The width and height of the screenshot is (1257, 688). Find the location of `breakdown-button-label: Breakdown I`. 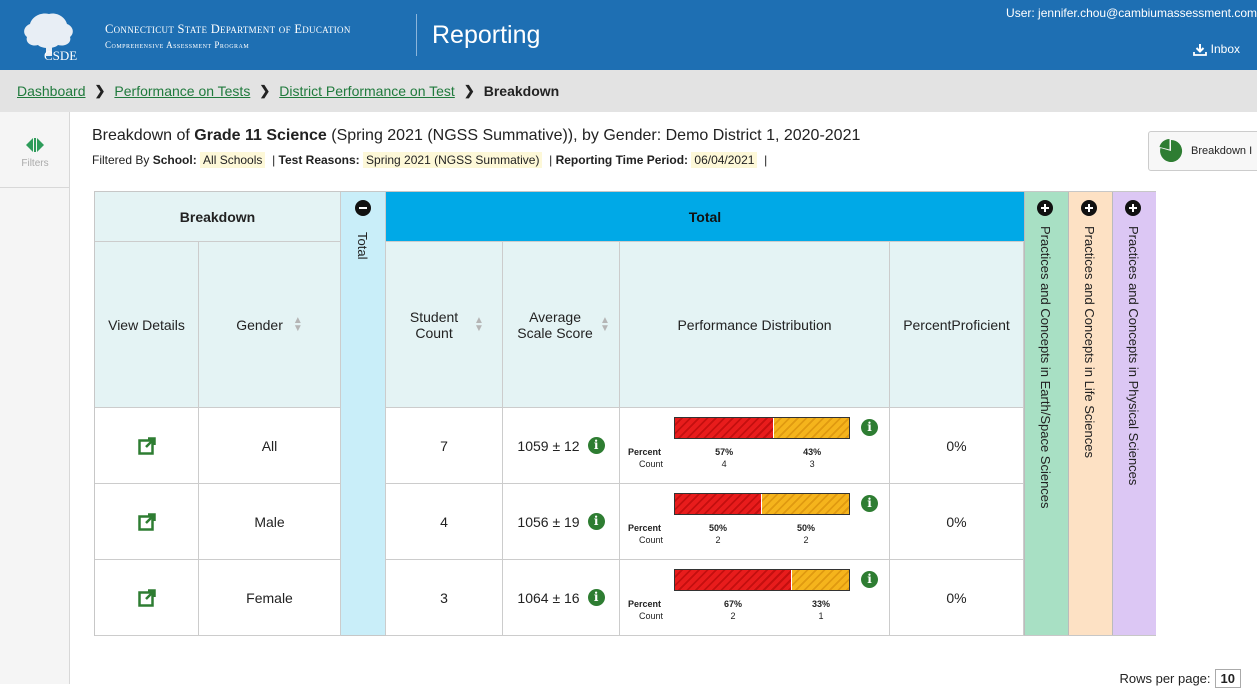

breakdown-button-label: Breakdown I is located at coordinates (1222, 151).